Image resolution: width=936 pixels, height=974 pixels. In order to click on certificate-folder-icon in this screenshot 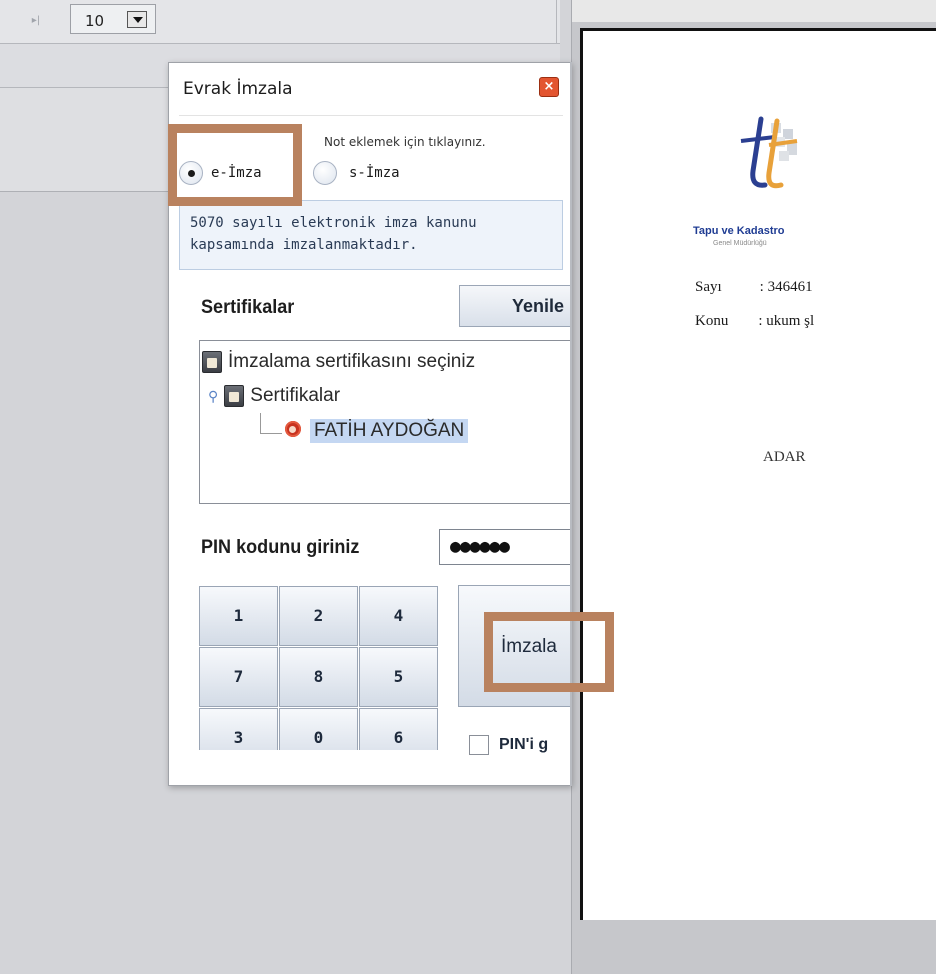, I will do `click(234, 396)`.